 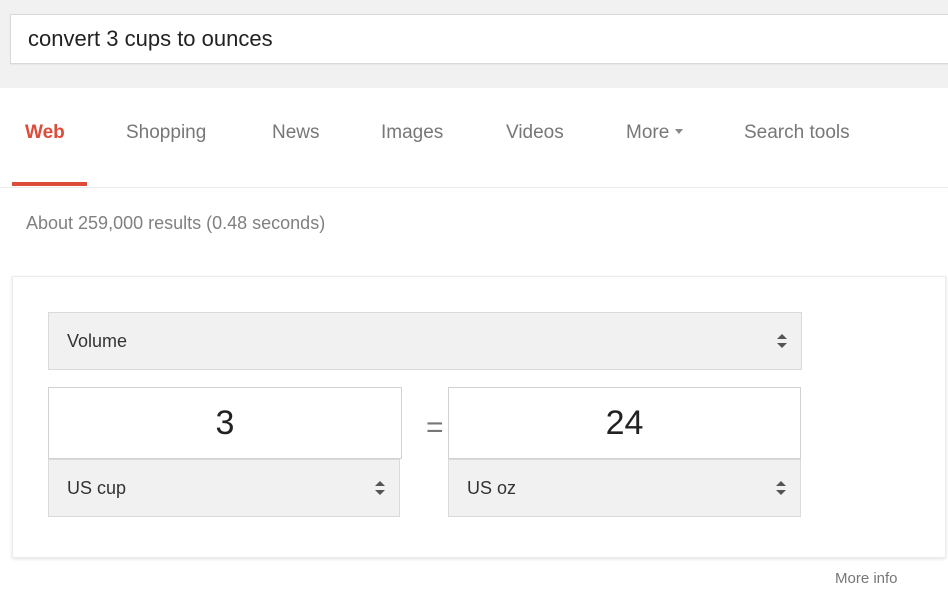 What do you see at coordinates (535, 133) in the screenshot?
I see `tab-videos: Videos` at bounding box center [535, 133].